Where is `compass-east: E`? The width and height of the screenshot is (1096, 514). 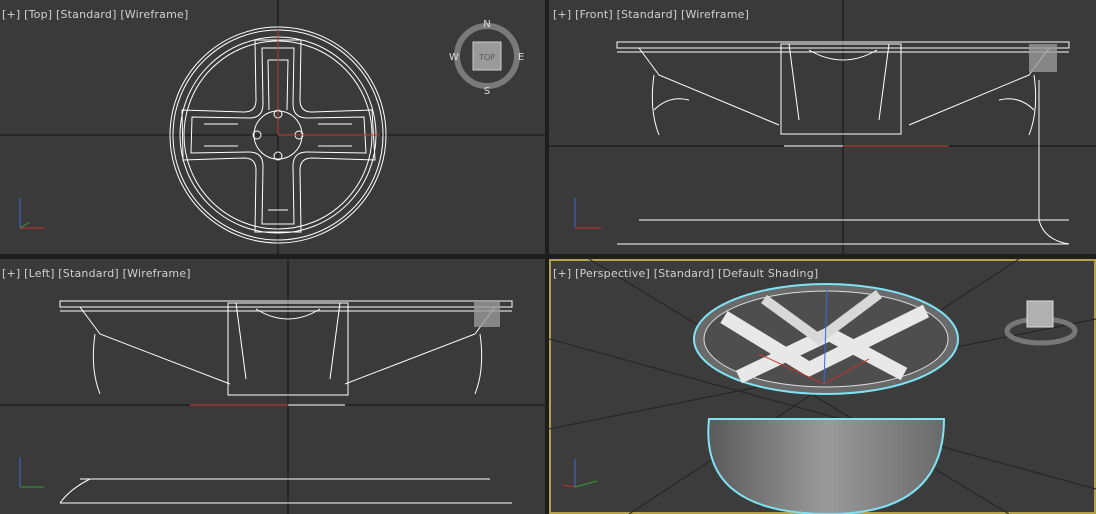
compass-east: E is located at coordinates (521, 57).